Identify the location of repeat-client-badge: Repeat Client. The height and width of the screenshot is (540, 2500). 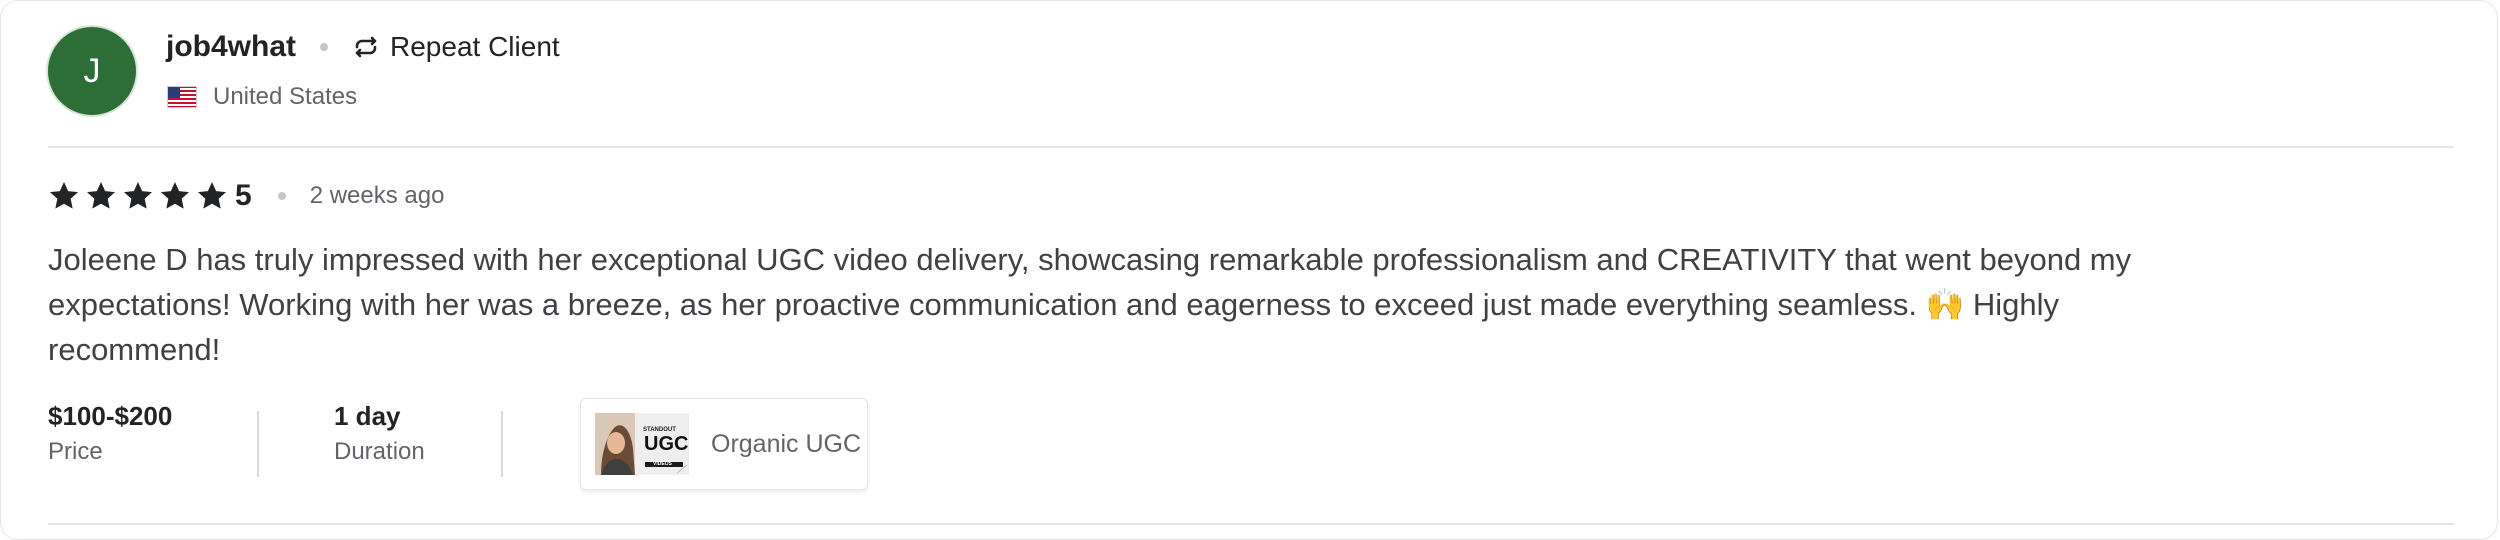
(475, 46).